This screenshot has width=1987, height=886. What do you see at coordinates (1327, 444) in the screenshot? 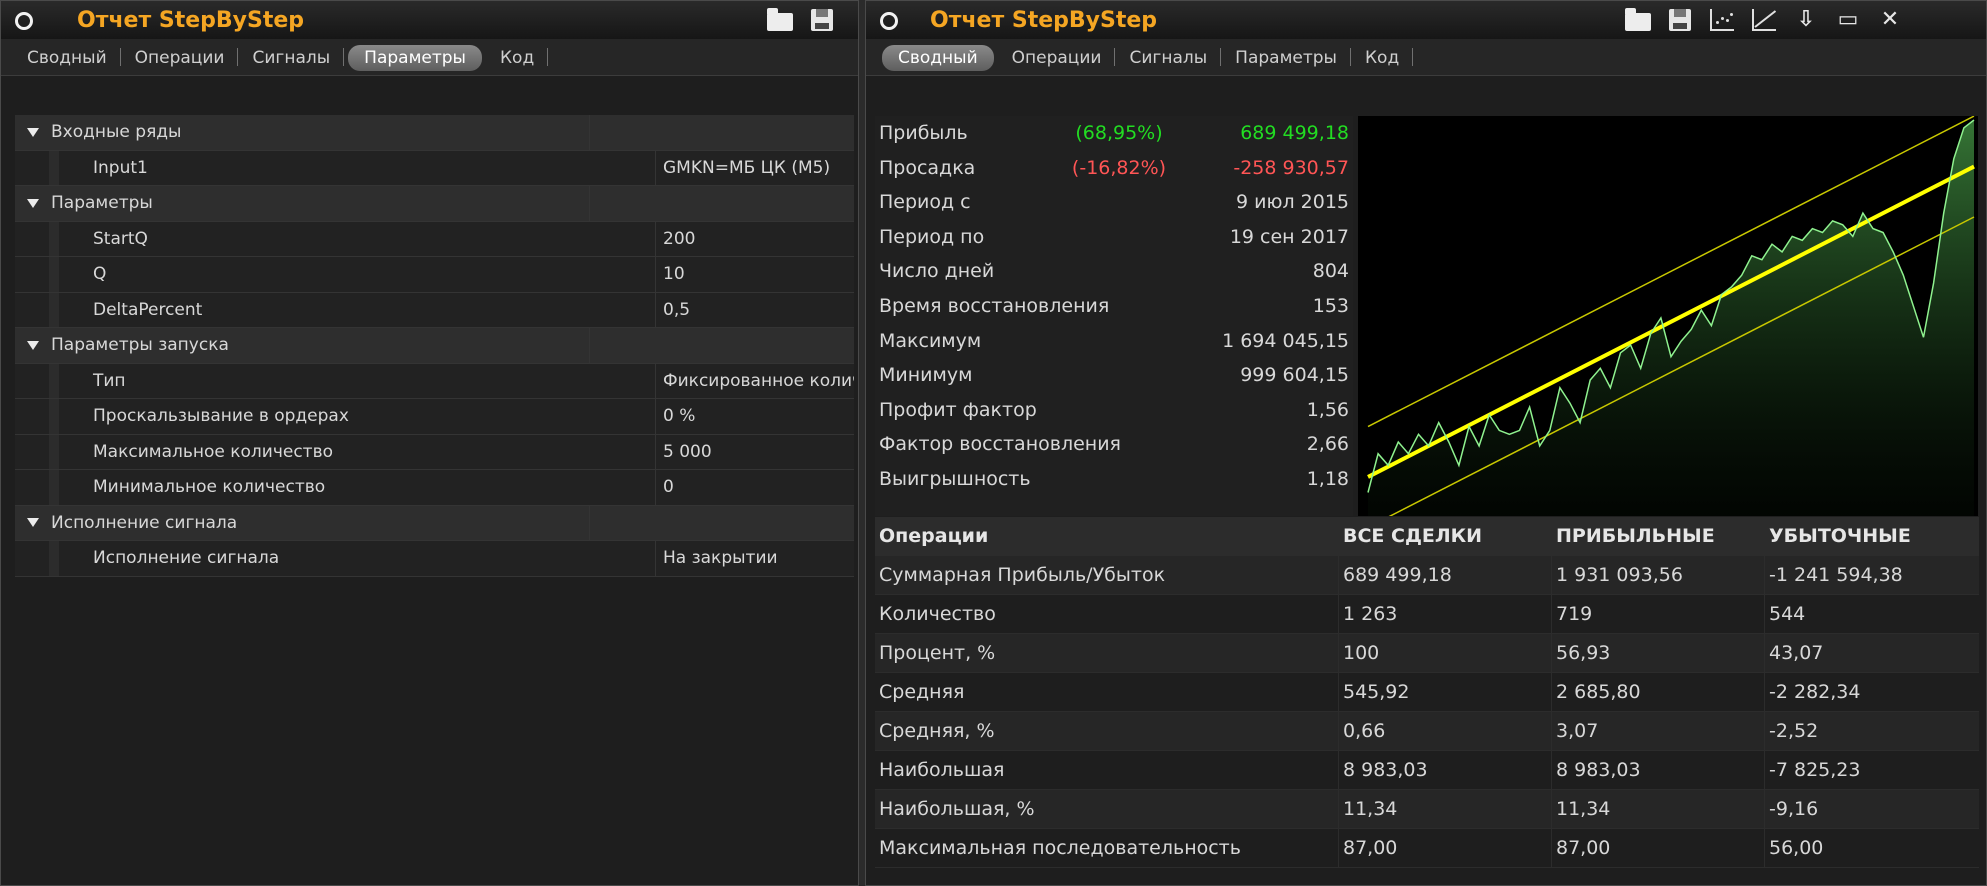
I see `stat-value: 2,66` at bounding box center [1327, 444].